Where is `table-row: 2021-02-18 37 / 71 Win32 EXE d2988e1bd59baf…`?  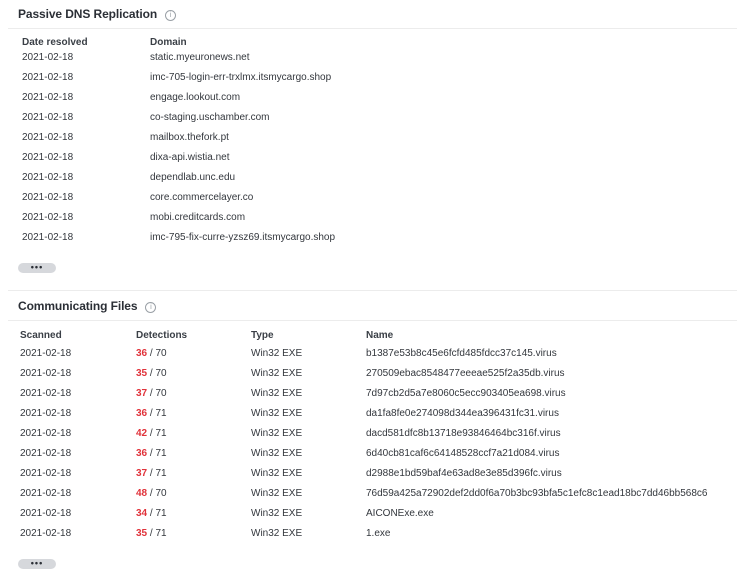
table-row: 2021-02-18 37 / 71 Win32 EXE d2988e1bd59baf… is located at coordinates (368, 474).